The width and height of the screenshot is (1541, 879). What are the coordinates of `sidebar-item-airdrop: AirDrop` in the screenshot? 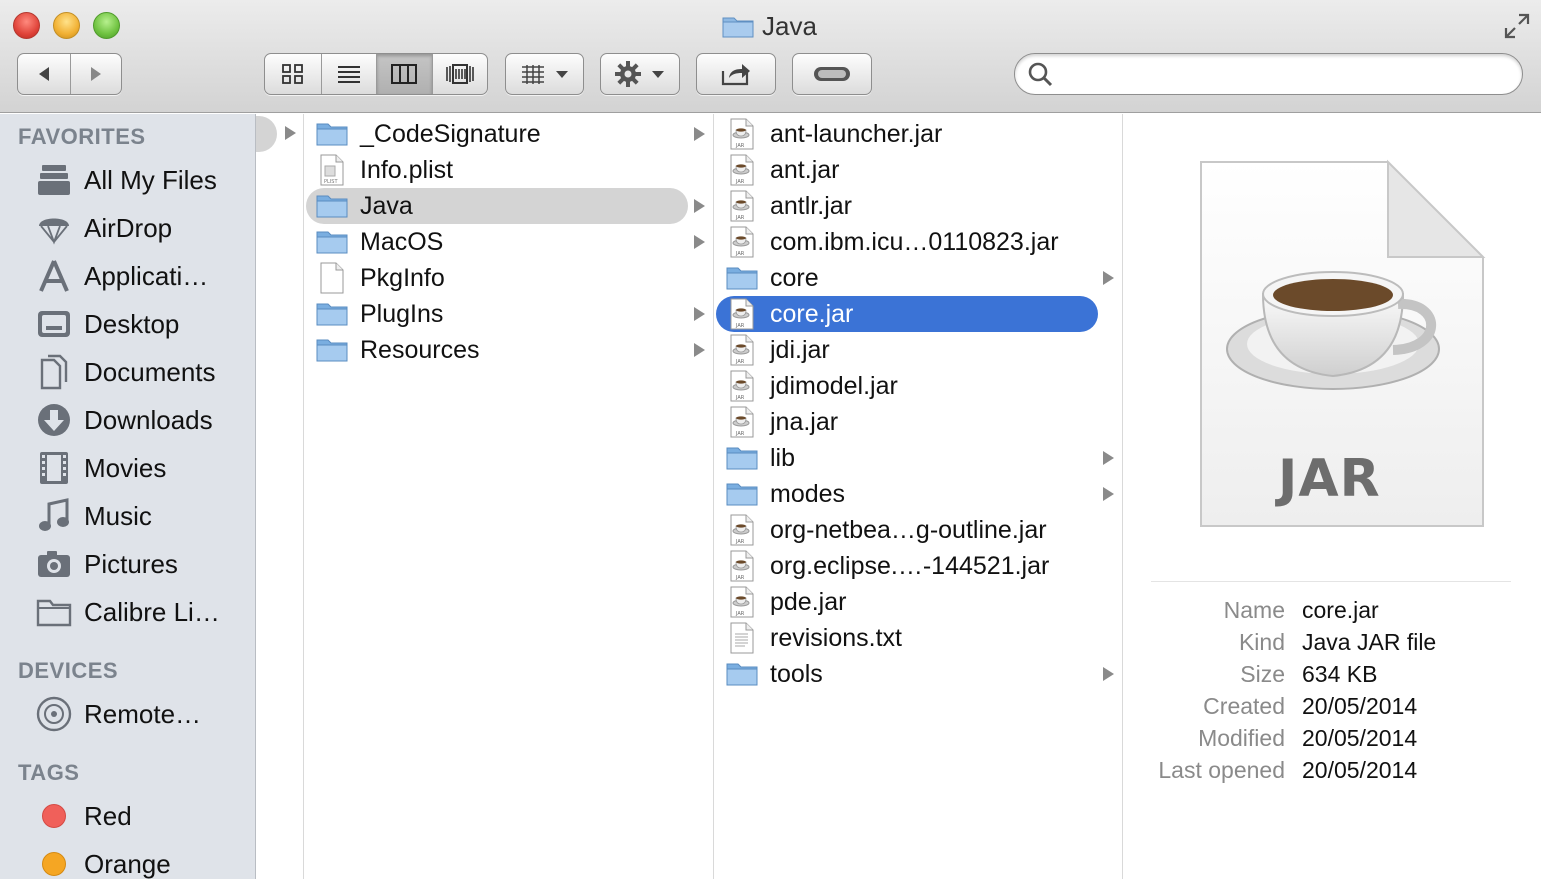 It's located at (127, 228).